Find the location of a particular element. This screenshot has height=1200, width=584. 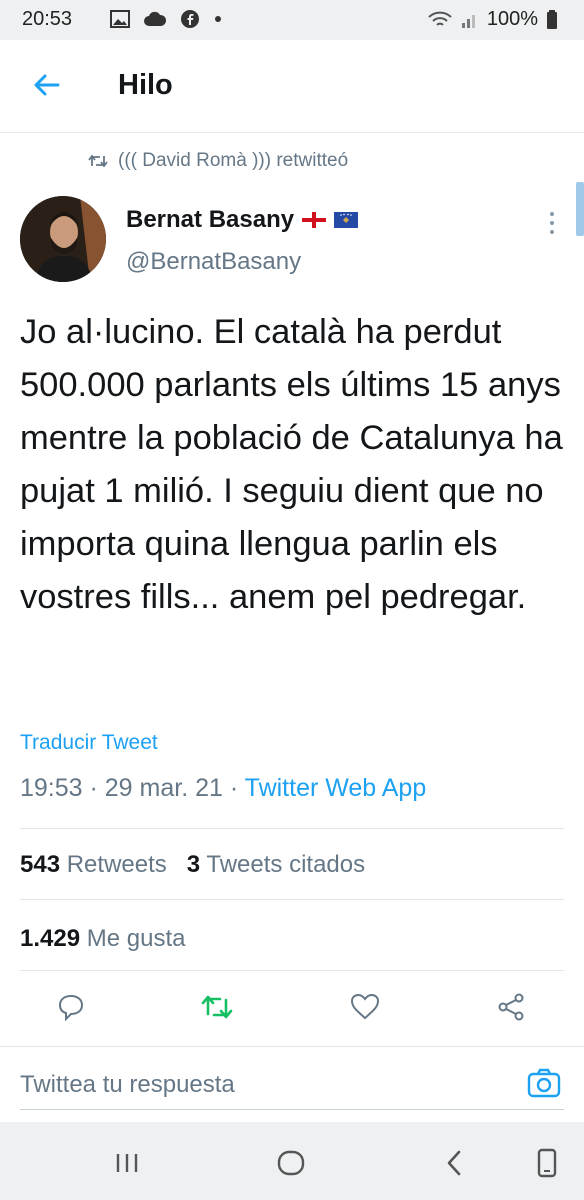

app-bar: Hilo is located at coordinates (292, 86).